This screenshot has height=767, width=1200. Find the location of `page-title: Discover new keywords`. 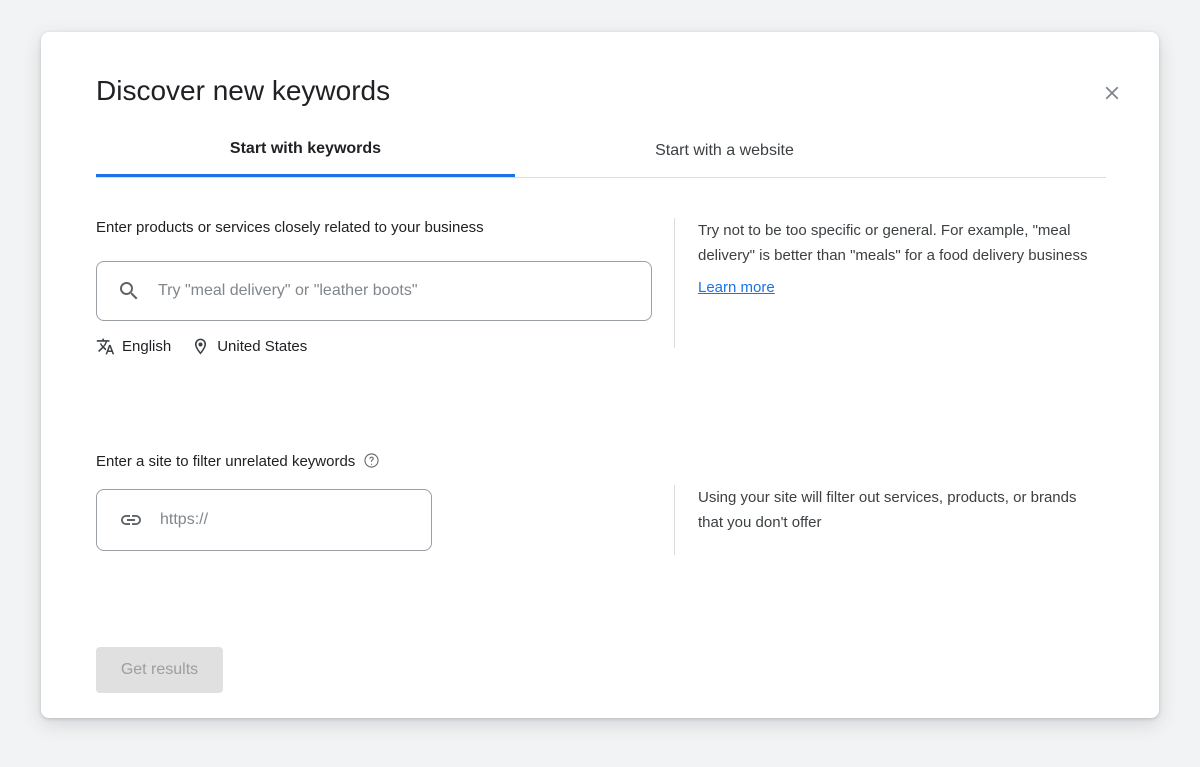

page-title: Discover new keywords is located at coordinates (243, 90).